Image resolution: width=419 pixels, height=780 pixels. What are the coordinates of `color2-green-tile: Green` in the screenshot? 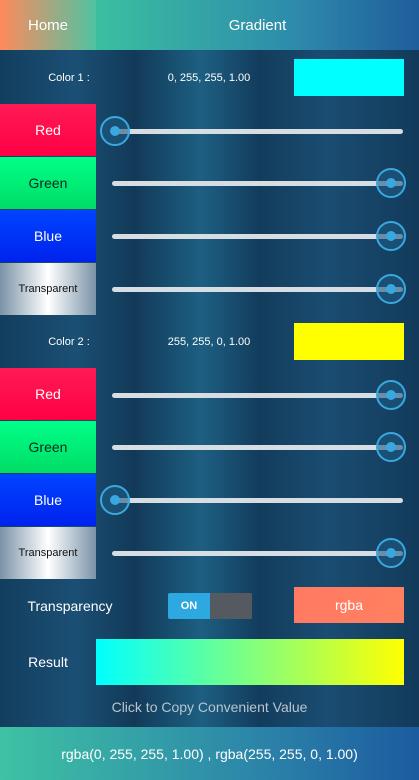 It's located at (48, 447).